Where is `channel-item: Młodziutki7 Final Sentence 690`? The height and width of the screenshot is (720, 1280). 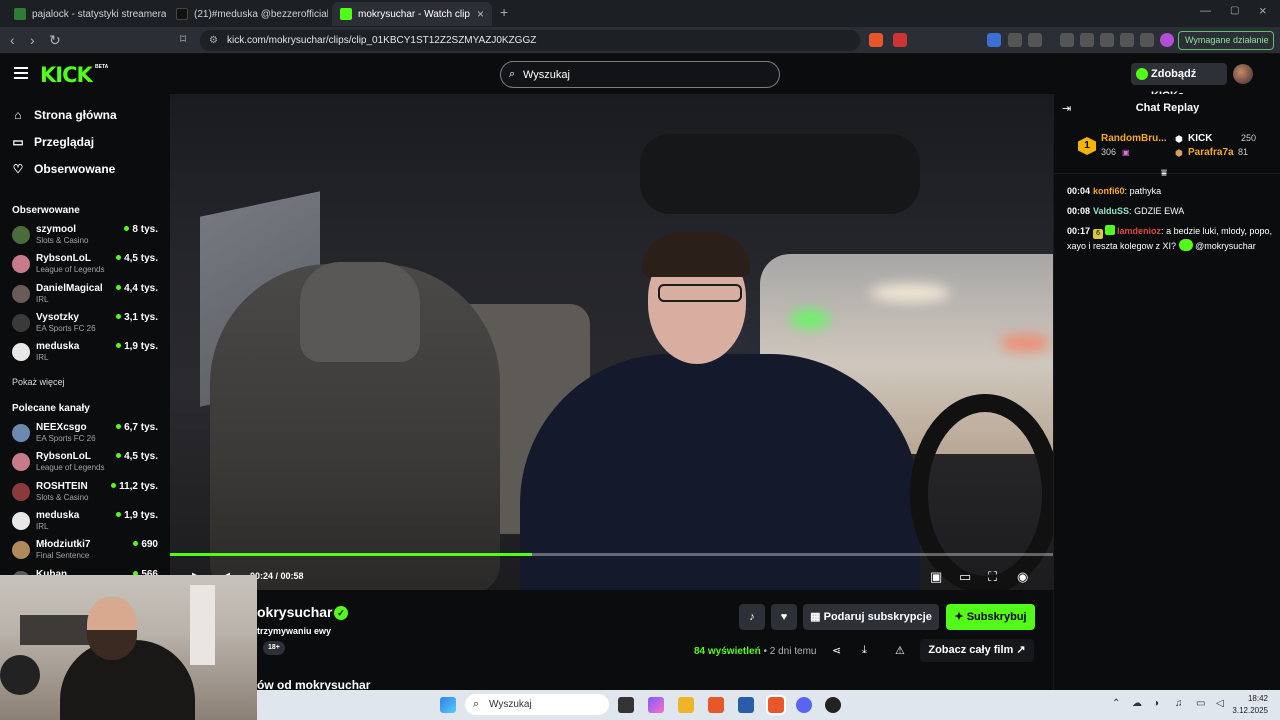 channel-item: Młodziutki7 Final Sentence 690 is located at coordinates (87, 551).